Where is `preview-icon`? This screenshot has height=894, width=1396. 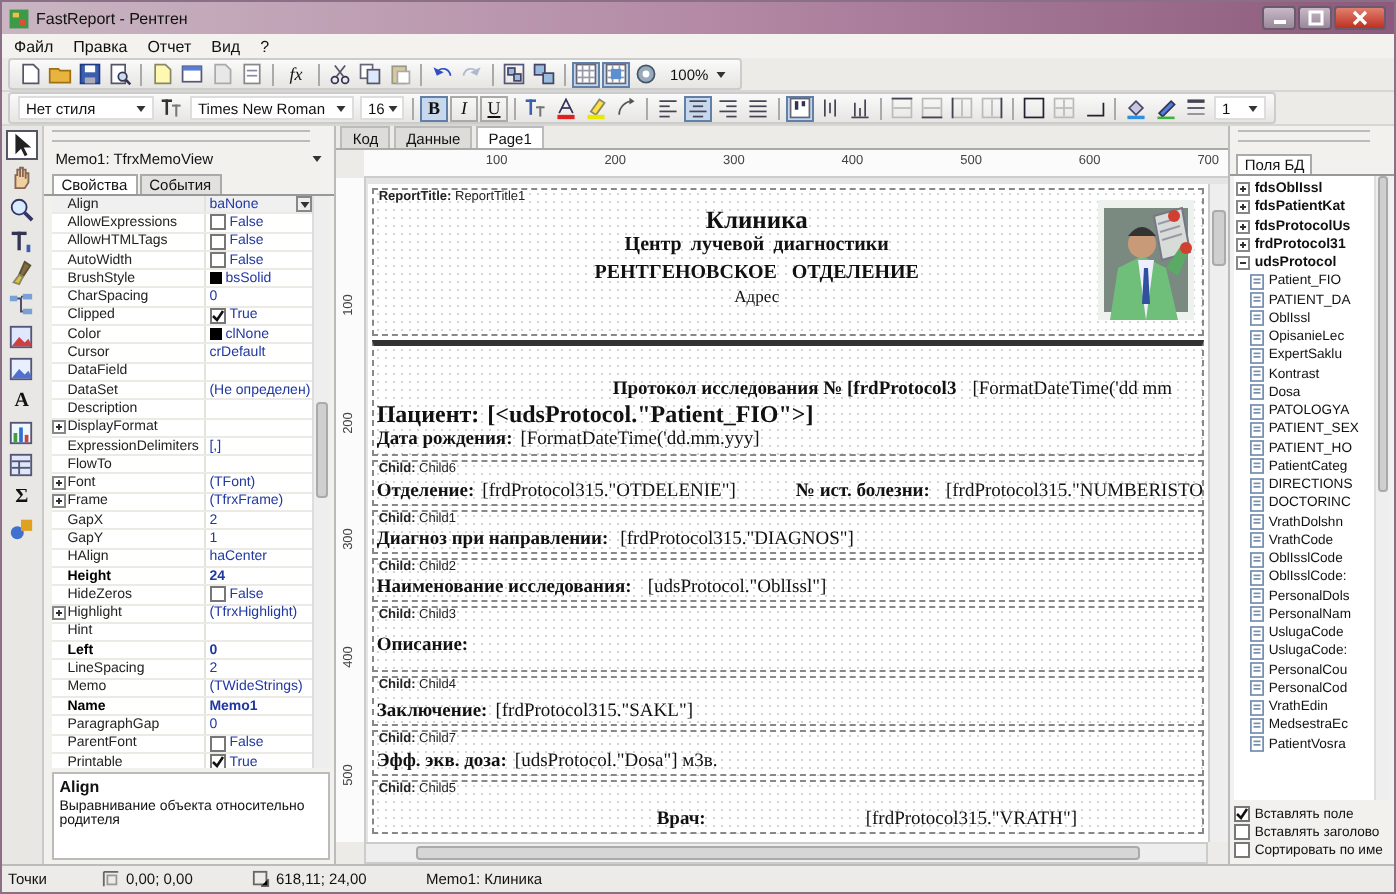
preview-icon is located at coordinates (120, 74).